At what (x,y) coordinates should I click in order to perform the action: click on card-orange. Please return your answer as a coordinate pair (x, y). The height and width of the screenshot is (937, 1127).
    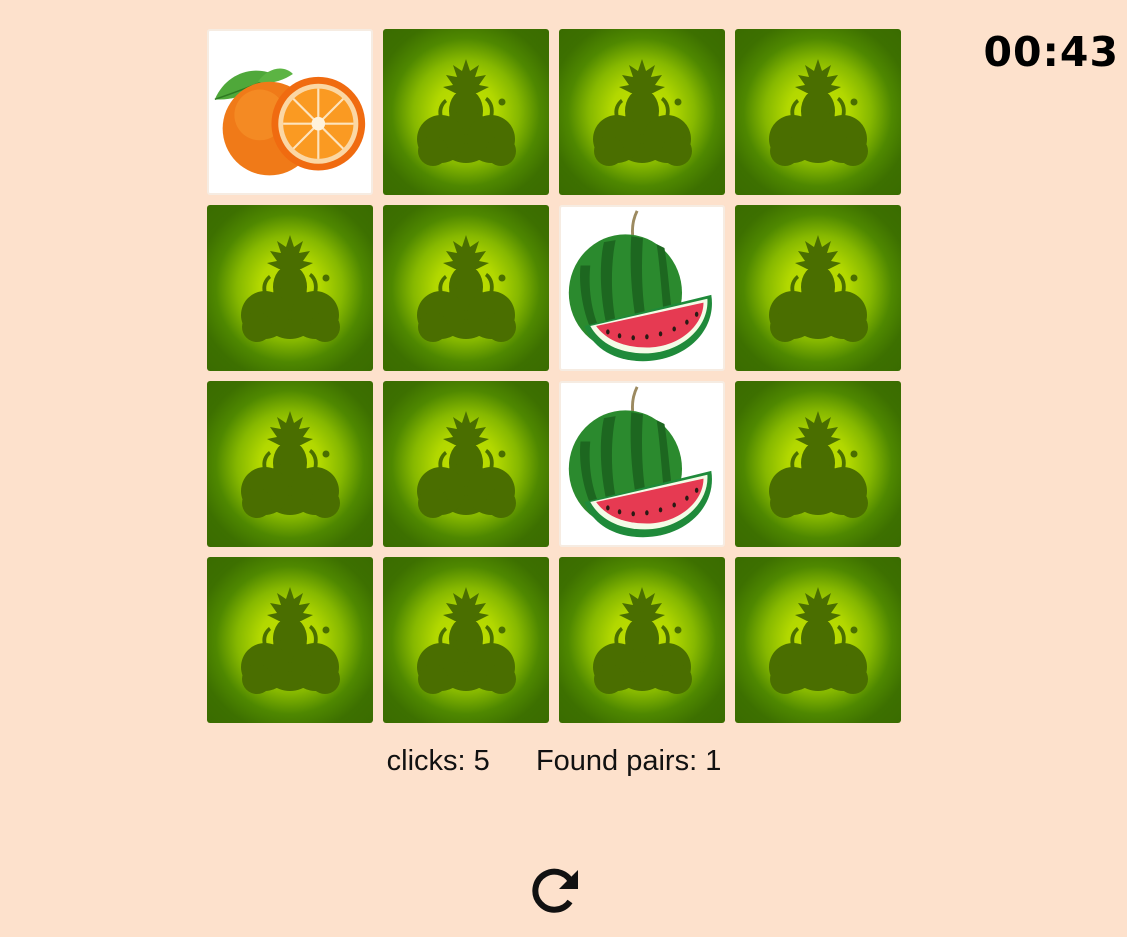
    Looking at the image, I should click on (290, 112).